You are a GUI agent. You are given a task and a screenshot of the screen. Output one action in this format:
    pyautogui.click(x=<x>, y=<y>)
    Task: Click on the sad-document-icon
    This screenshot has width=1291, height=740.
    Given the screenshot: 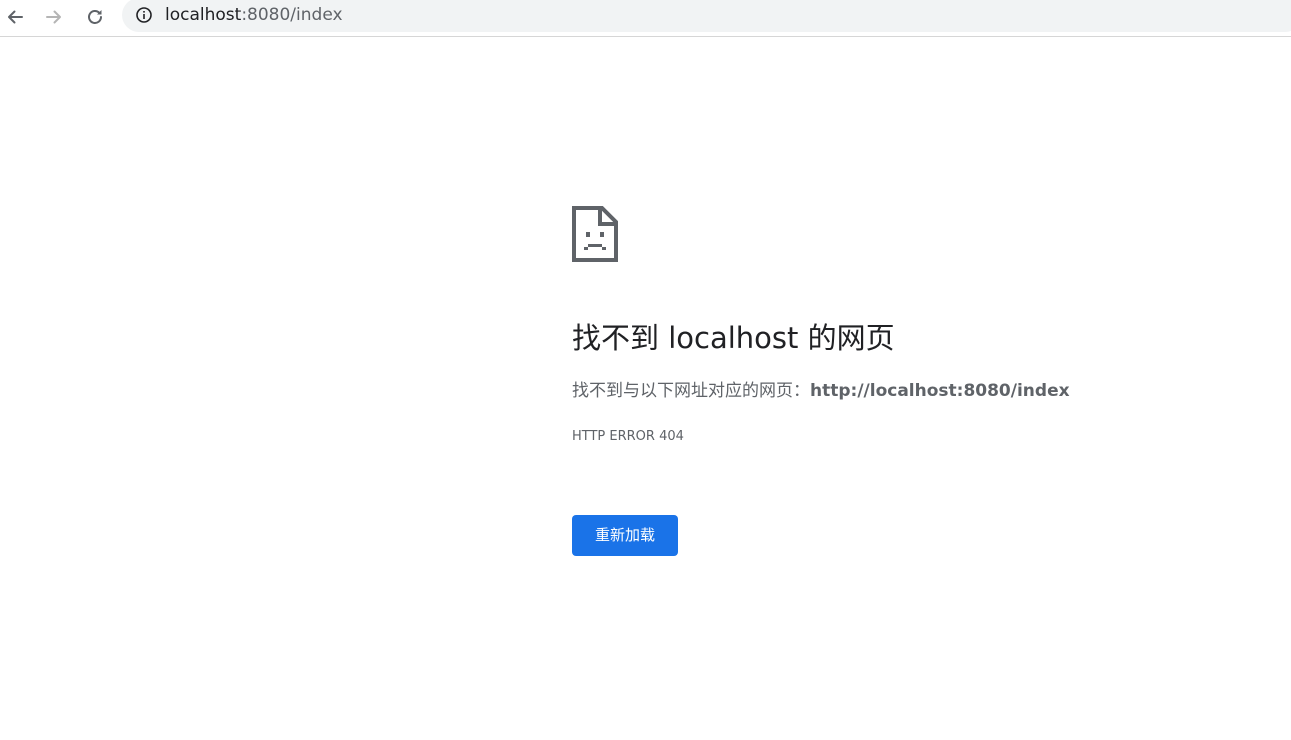 What is the action you would take?
    pyautogui.click(x=595, y=234)
    